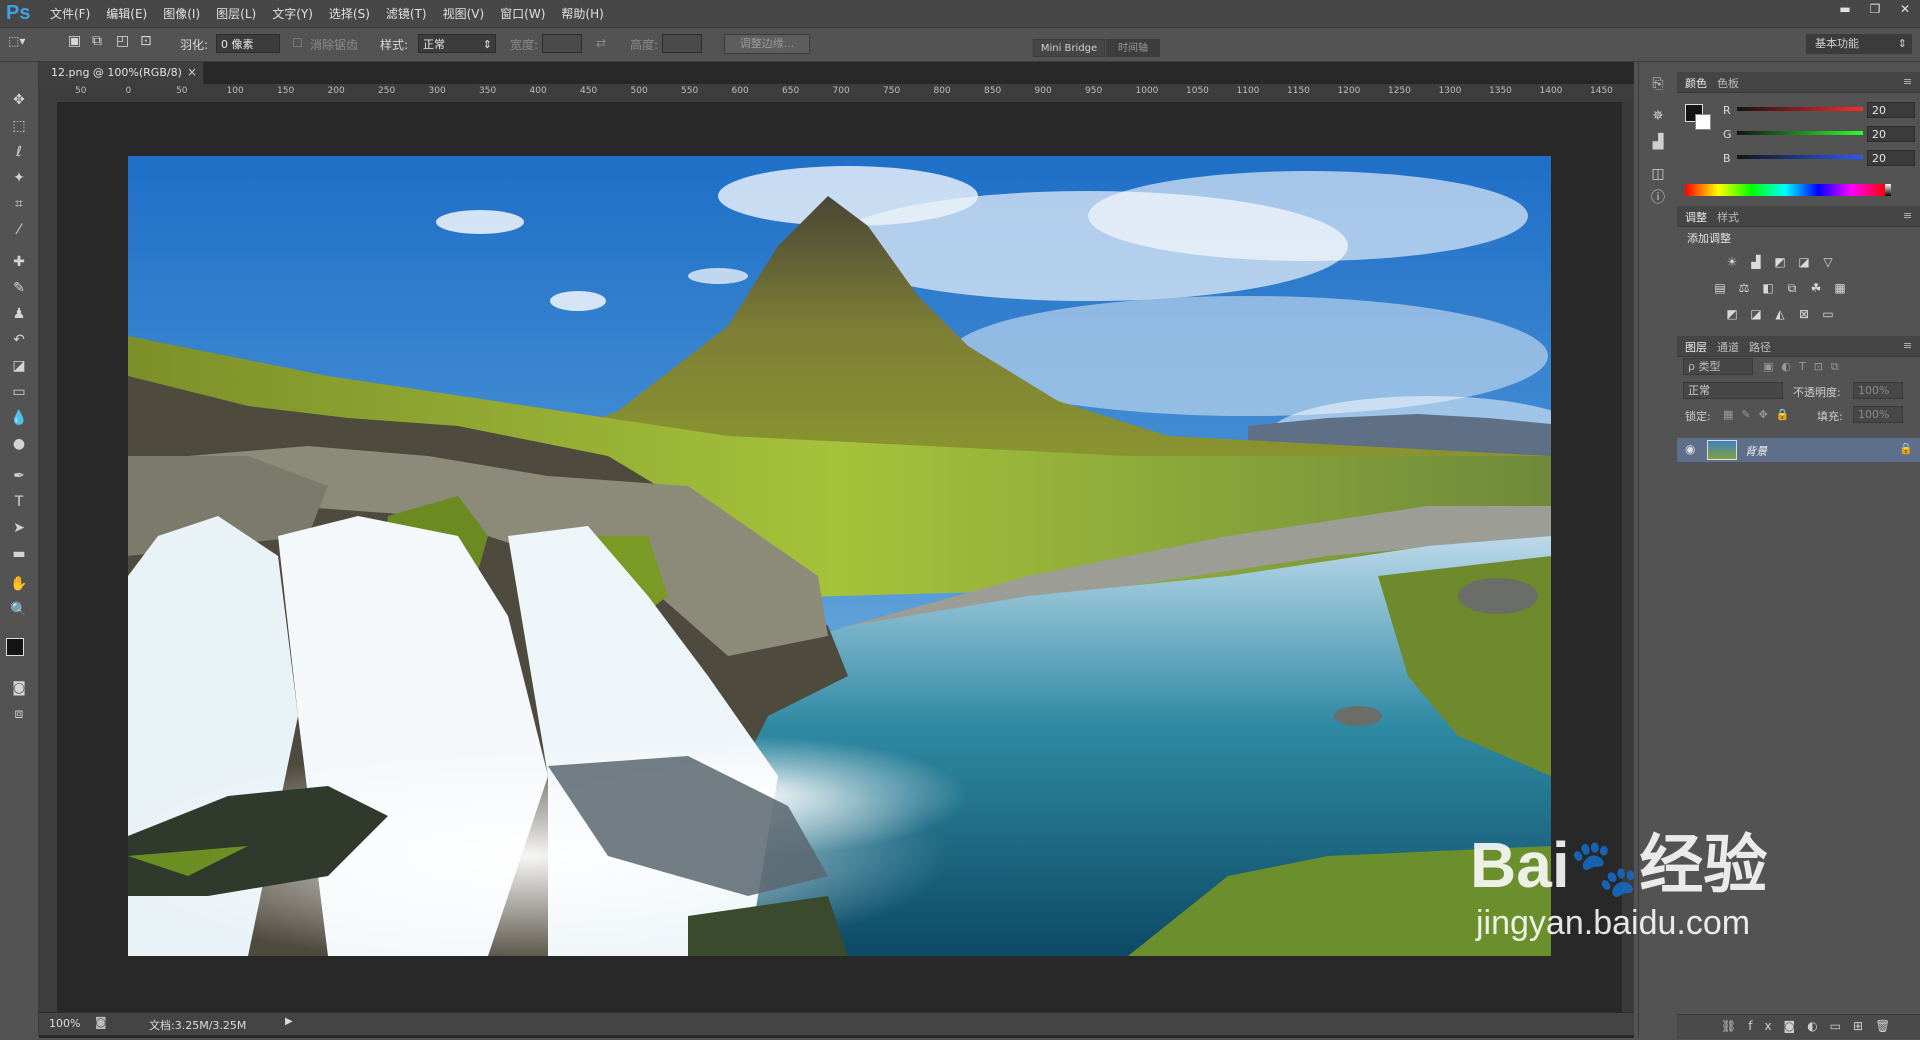 The width and height of the screenshot is (1920, 1040). I want to click on exposure-icon: ◪, so click(1804, 262).